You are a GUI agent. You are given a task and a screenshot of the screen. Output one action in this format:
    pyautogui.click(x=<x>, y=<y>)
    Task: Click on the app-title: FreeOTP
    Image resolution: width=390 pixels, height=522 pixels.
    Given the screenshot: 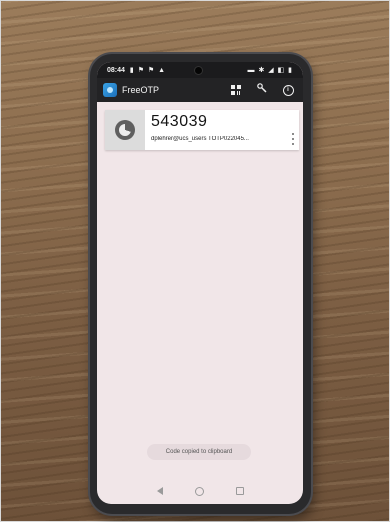 What is the action you would take?
    pyautogui.click(x=141, y=90)
    